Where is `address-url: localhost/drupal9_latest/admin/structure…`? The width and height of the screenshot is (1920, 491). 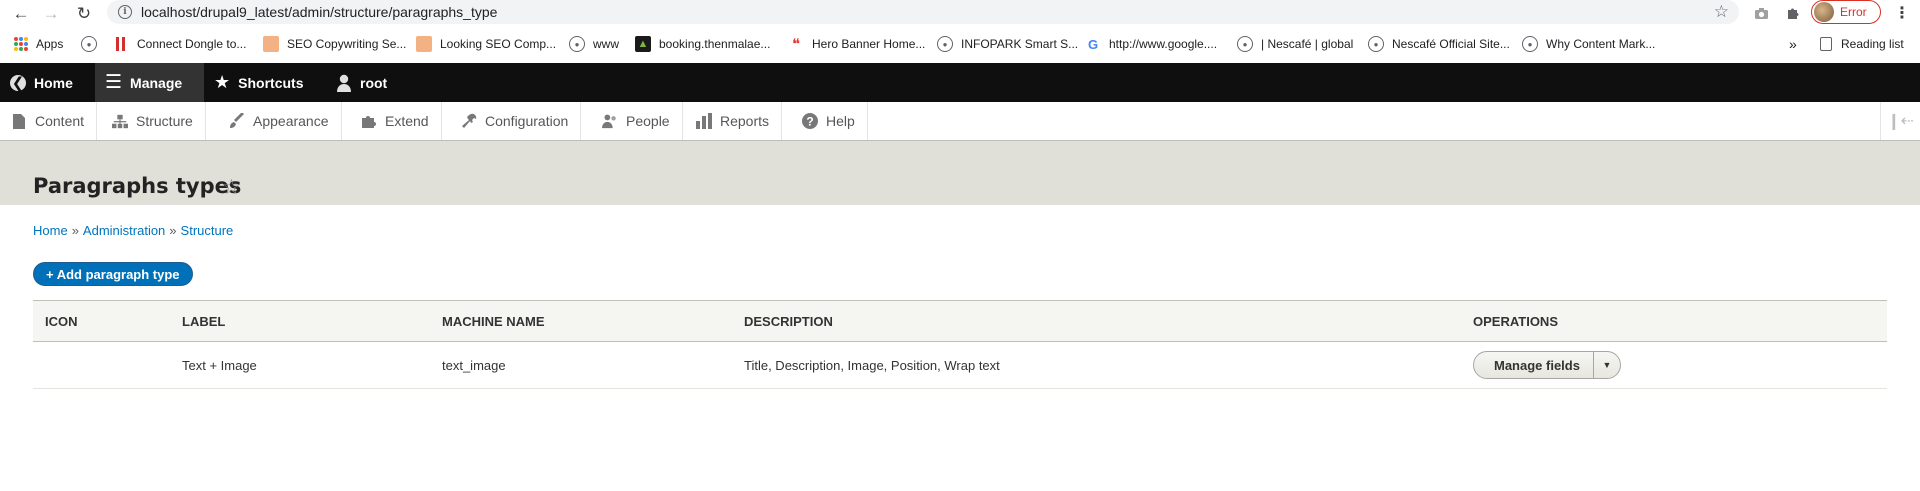
address-url: localhost/drupal9_latest/admin/structure… is located at coordinates (319, 12).